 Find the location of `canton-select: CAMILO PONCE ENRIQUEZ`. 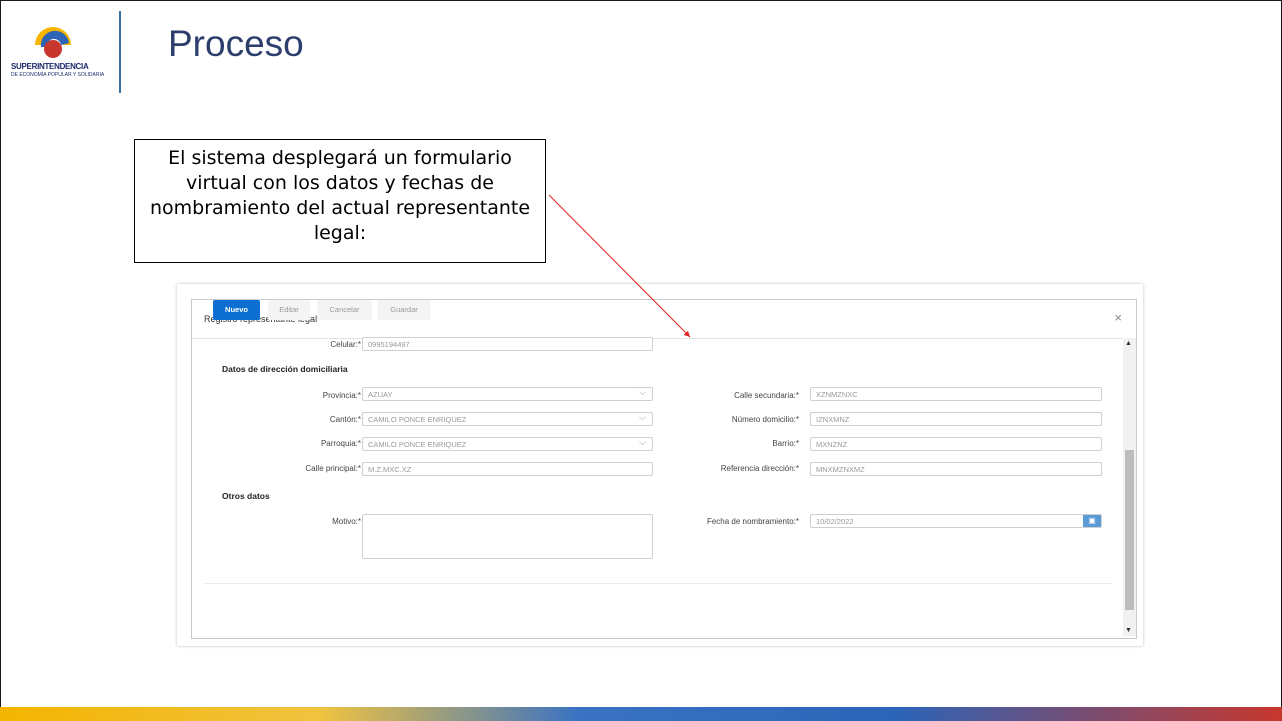

canton-select: CAMILO PONCE ENRIQUEZ is located at coordinates (507, 419).